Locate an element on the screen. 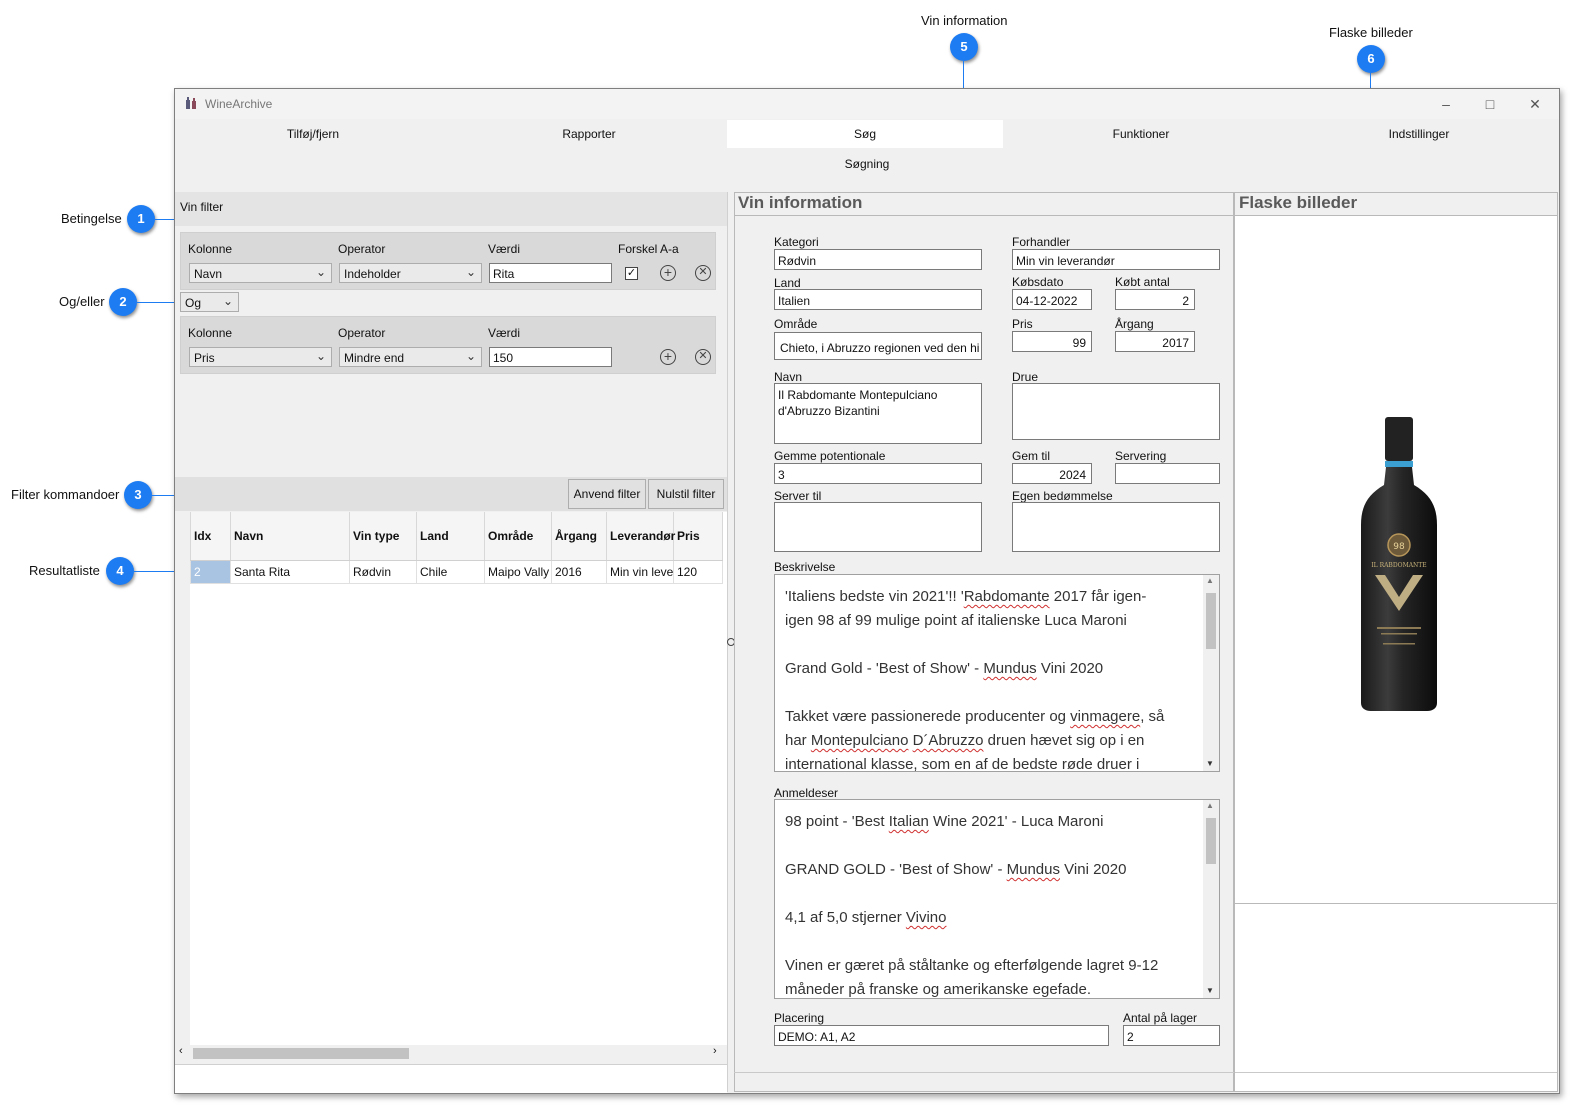 This screenshot has width=1582, height=1113. scroll-right-icon: › is located at coordinates (715, 1051).